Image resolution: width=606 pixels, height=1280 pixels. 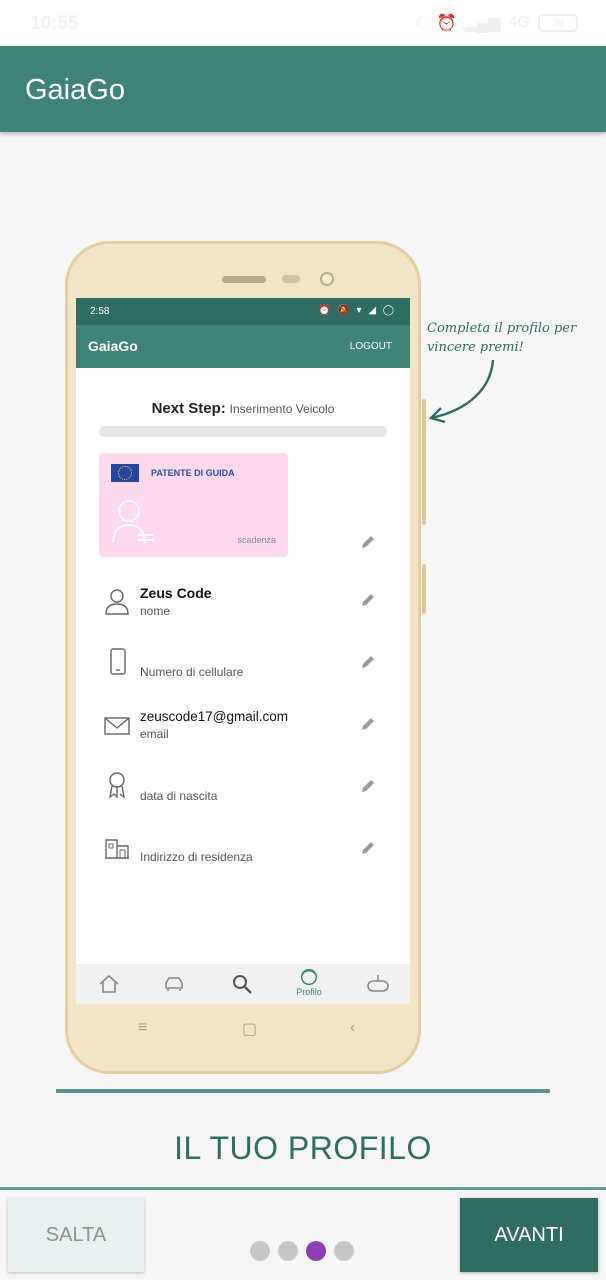 I want to click on mock-status-icons: ⏰ 🔕 ▾ ◢ ◯, so click(x=357, y=310).